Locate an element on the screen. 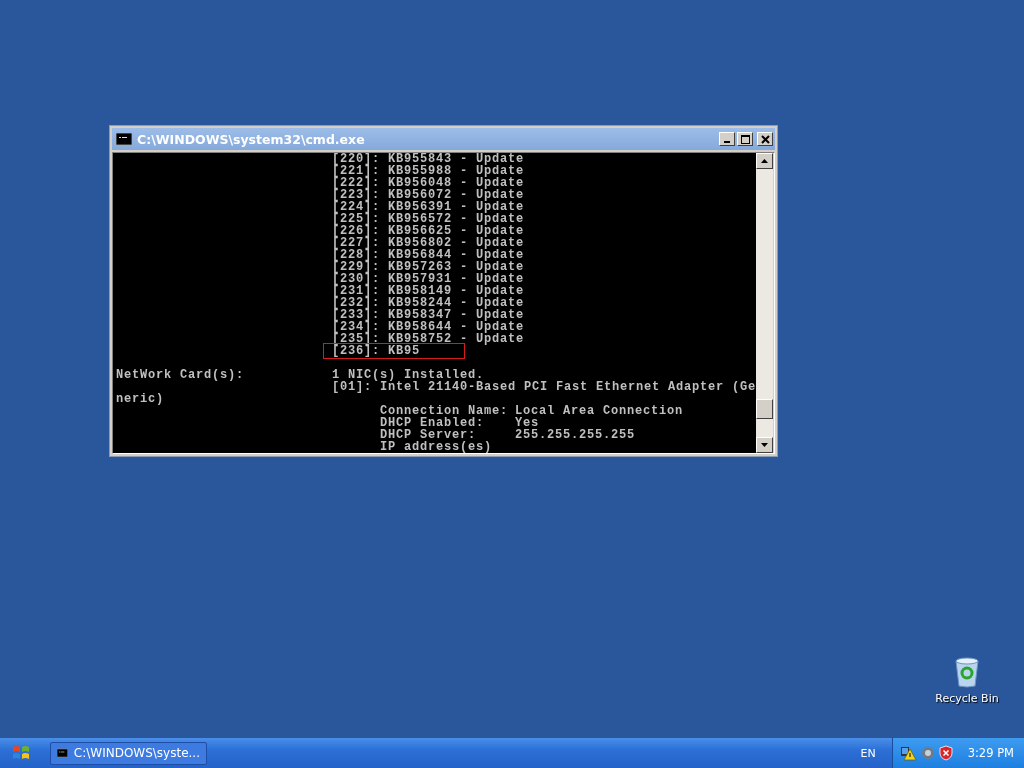  hotfix-line: [220]: KB955843 - Update is located at coordinates (428, 159).